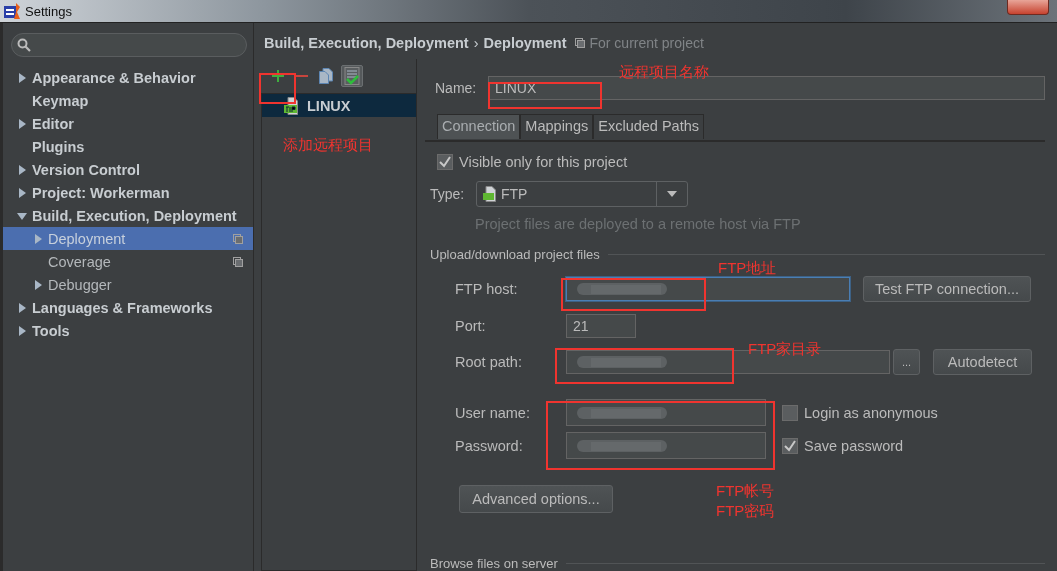 This screenshot has width=1057, height=571. I want to click on annotation-text: 添加远程项目, so click(328, 145).